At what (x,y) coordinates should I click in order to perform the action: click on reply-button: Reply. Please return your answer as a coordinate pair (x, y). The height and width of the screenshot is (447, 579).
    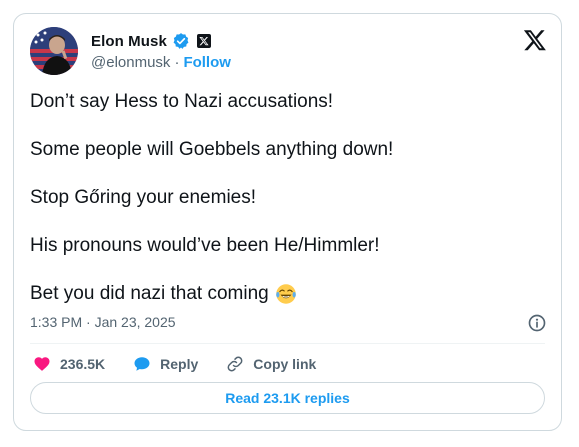
    Looking at the image, I should click on (165, 364).